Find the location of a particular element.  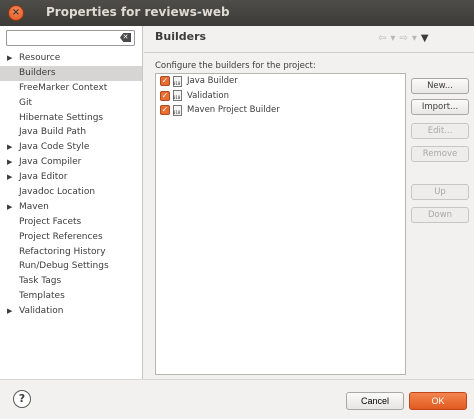

tree-item-label: Javadoc Location is located at coordinates (57, 192).